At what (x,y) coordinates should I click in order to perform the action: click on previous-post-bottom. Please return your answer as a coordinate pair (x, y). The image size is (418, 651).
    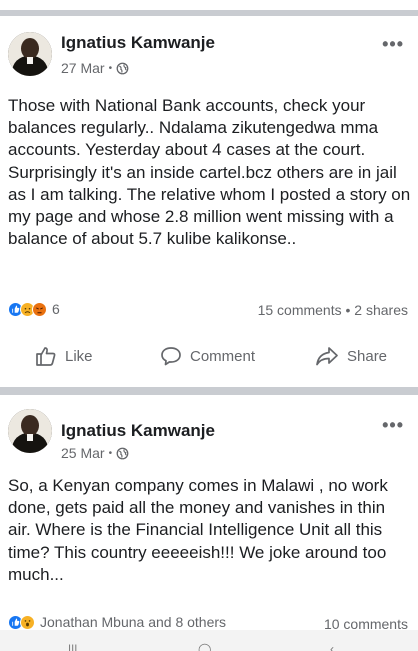
    Looking at the image, I should click on (209, 5).